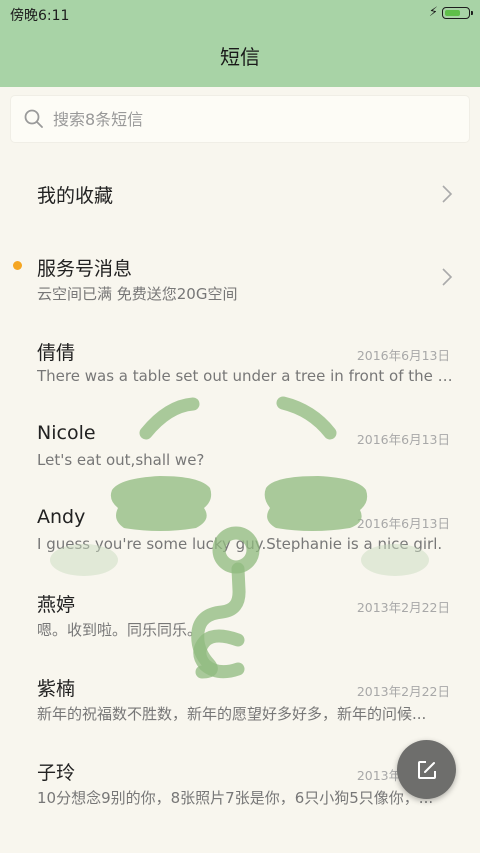 The image size is (480, 853). Describe the element at coordinates (240, 278) in the screenshot. I see `service-row: 服务号消息 云空间已满 免费送您20G空间` at that location.